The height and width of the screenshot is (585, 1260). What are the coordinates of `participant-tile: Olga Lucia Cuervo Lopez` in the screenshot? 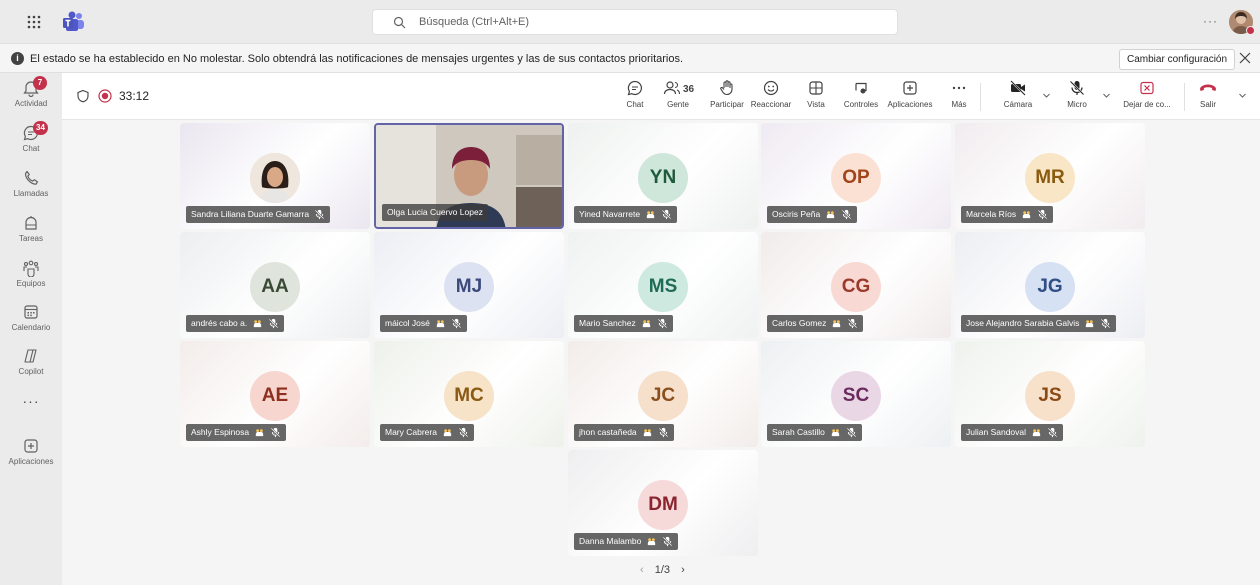 It's located at (469, 176).